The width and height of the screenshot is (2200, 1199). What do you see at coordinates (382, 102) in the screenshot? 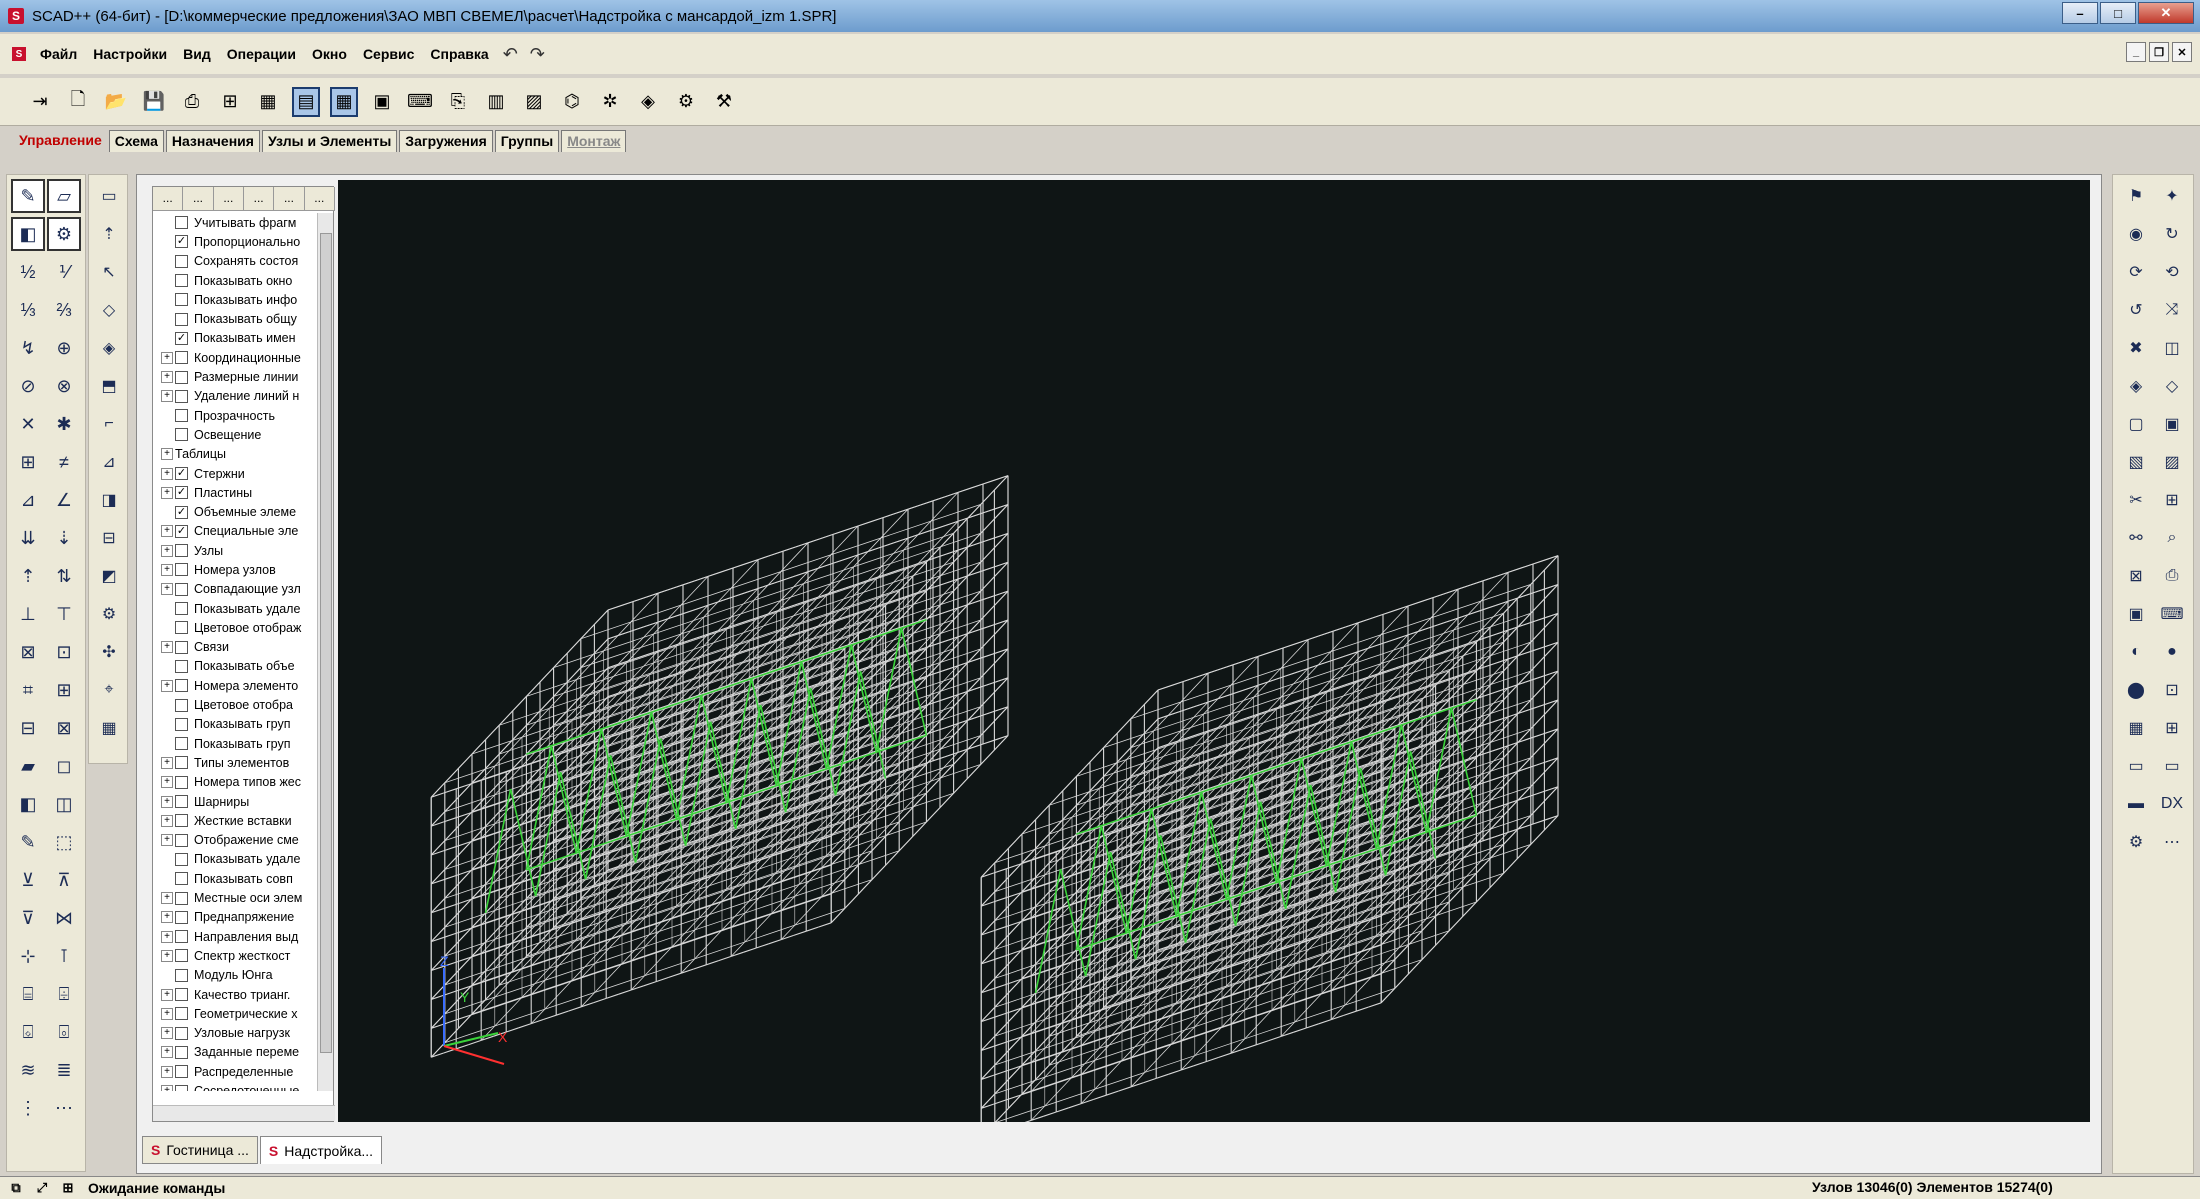
I see `monitor-icon: ▣` at bounding box center [382, 102].